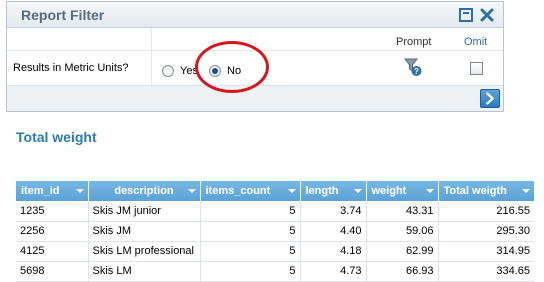 The height and width of the screenshot is (282, 544). I want to click on table-row: 2256 Skis JM 5 4.40 59.06 295.30, so click(275, 231).